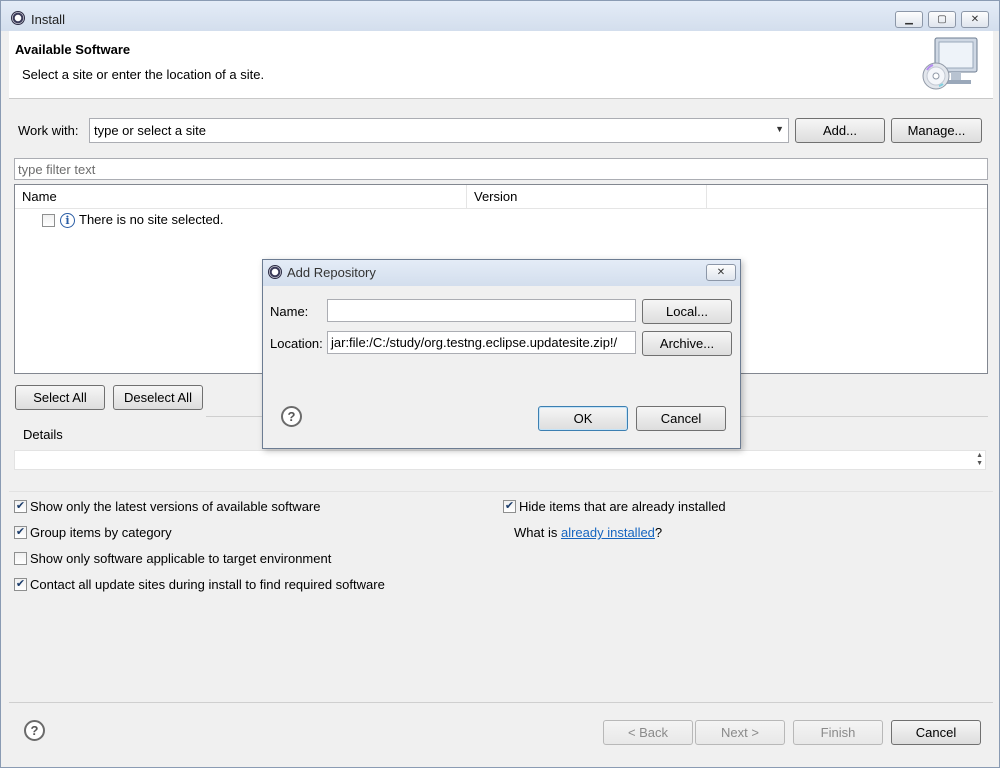  Describe the element at coordinates (291, 416) in the screenshot. I see `dialog-help-icon: ?` at that location.